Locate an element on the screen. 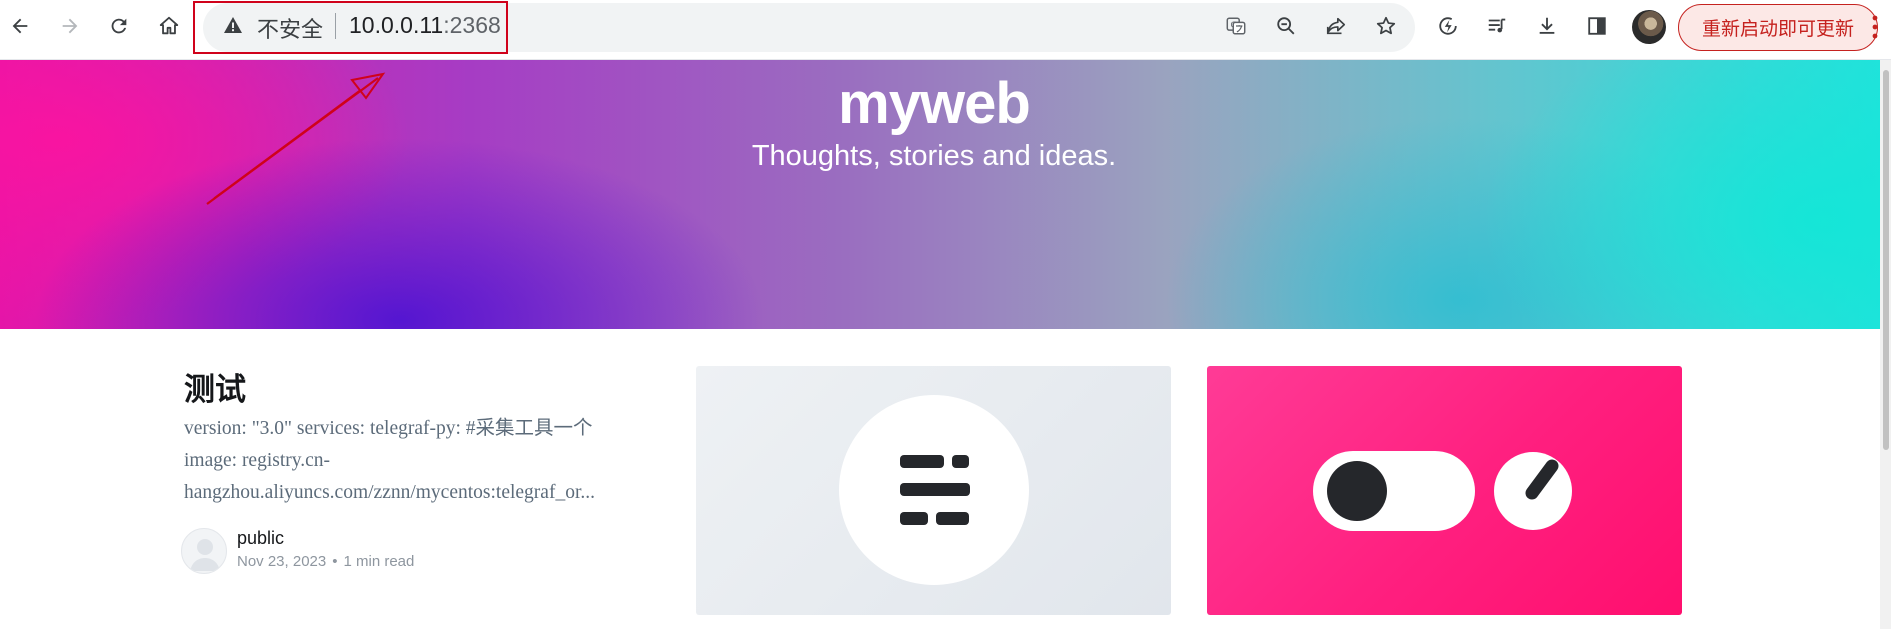 The height and width of the screenshot is (629, 1891). user-placeholder-icon is located at coordinates (205, 555).